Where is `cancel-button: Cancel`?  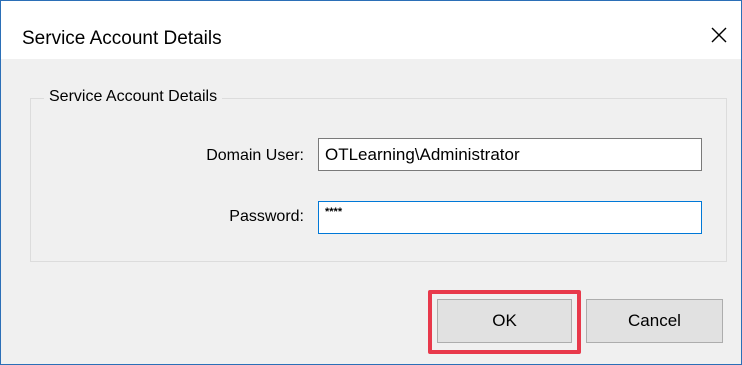
cancel-button: Cancel is located at coordinates (654, 321).